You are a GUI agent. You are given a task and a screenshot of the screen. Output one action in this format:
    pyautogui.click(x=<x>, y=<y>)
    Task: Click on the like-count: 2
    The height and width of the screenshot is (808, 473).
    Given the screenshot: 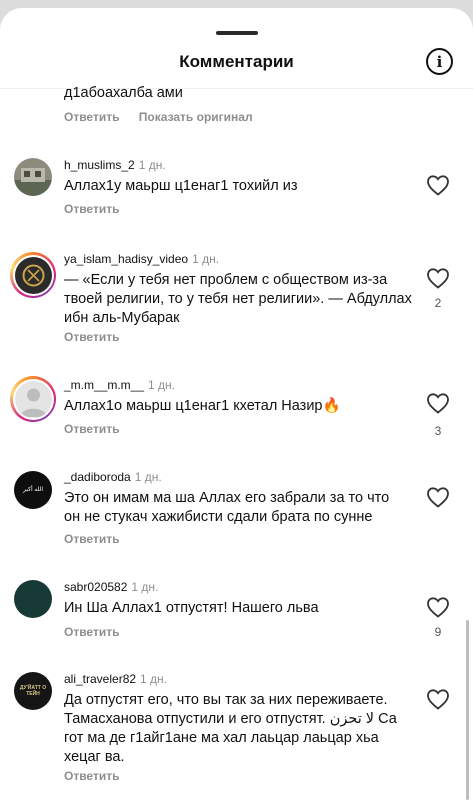 What is the action you would take?
    pyautogui.click(x=438, y=303)
    